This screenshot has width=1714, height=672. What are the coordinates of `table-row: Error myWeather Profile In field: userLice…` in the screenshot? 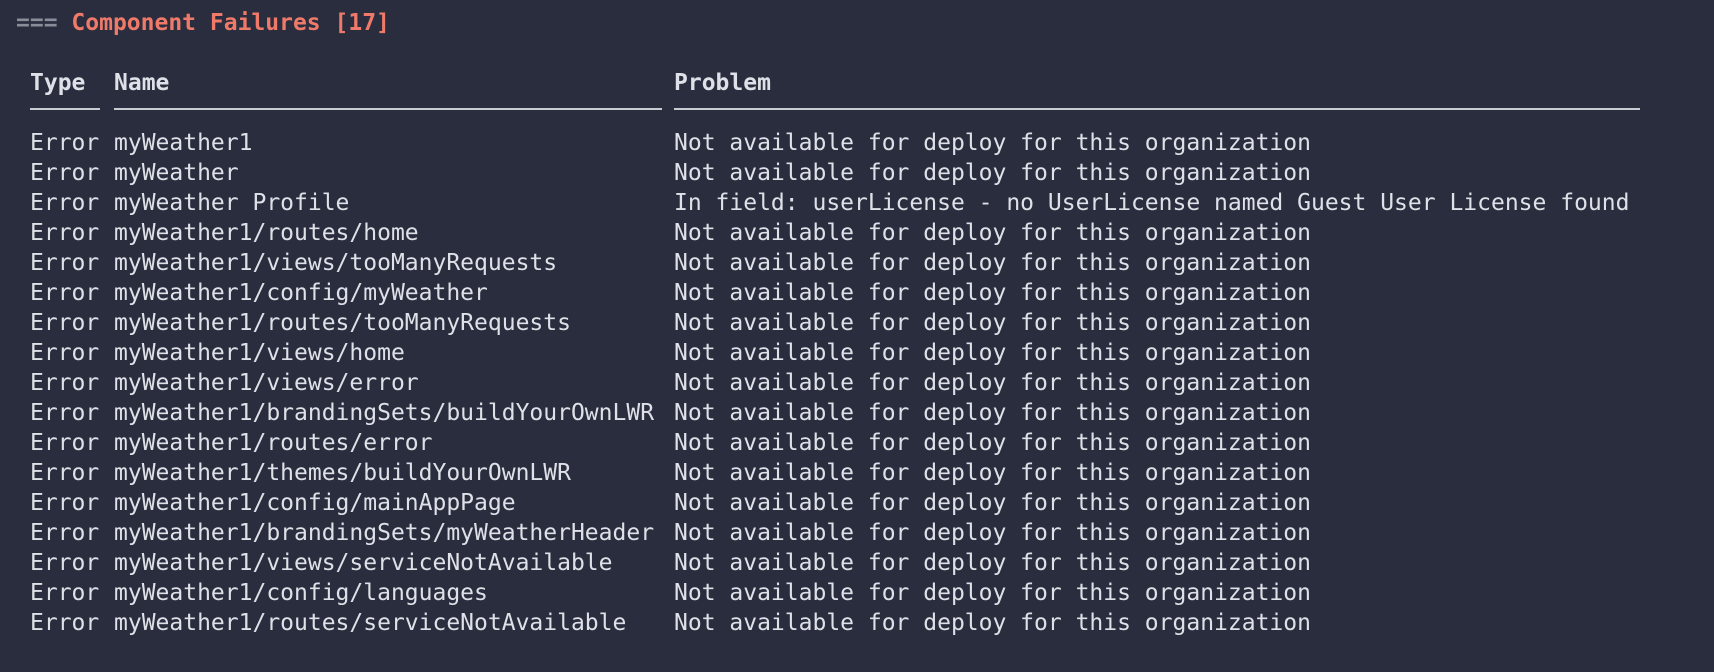 It's located at (855, 203).